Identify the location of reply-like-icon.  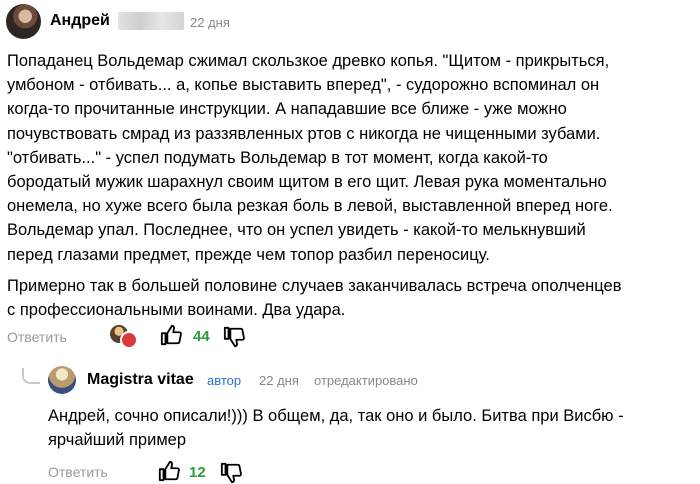
(169, 471).